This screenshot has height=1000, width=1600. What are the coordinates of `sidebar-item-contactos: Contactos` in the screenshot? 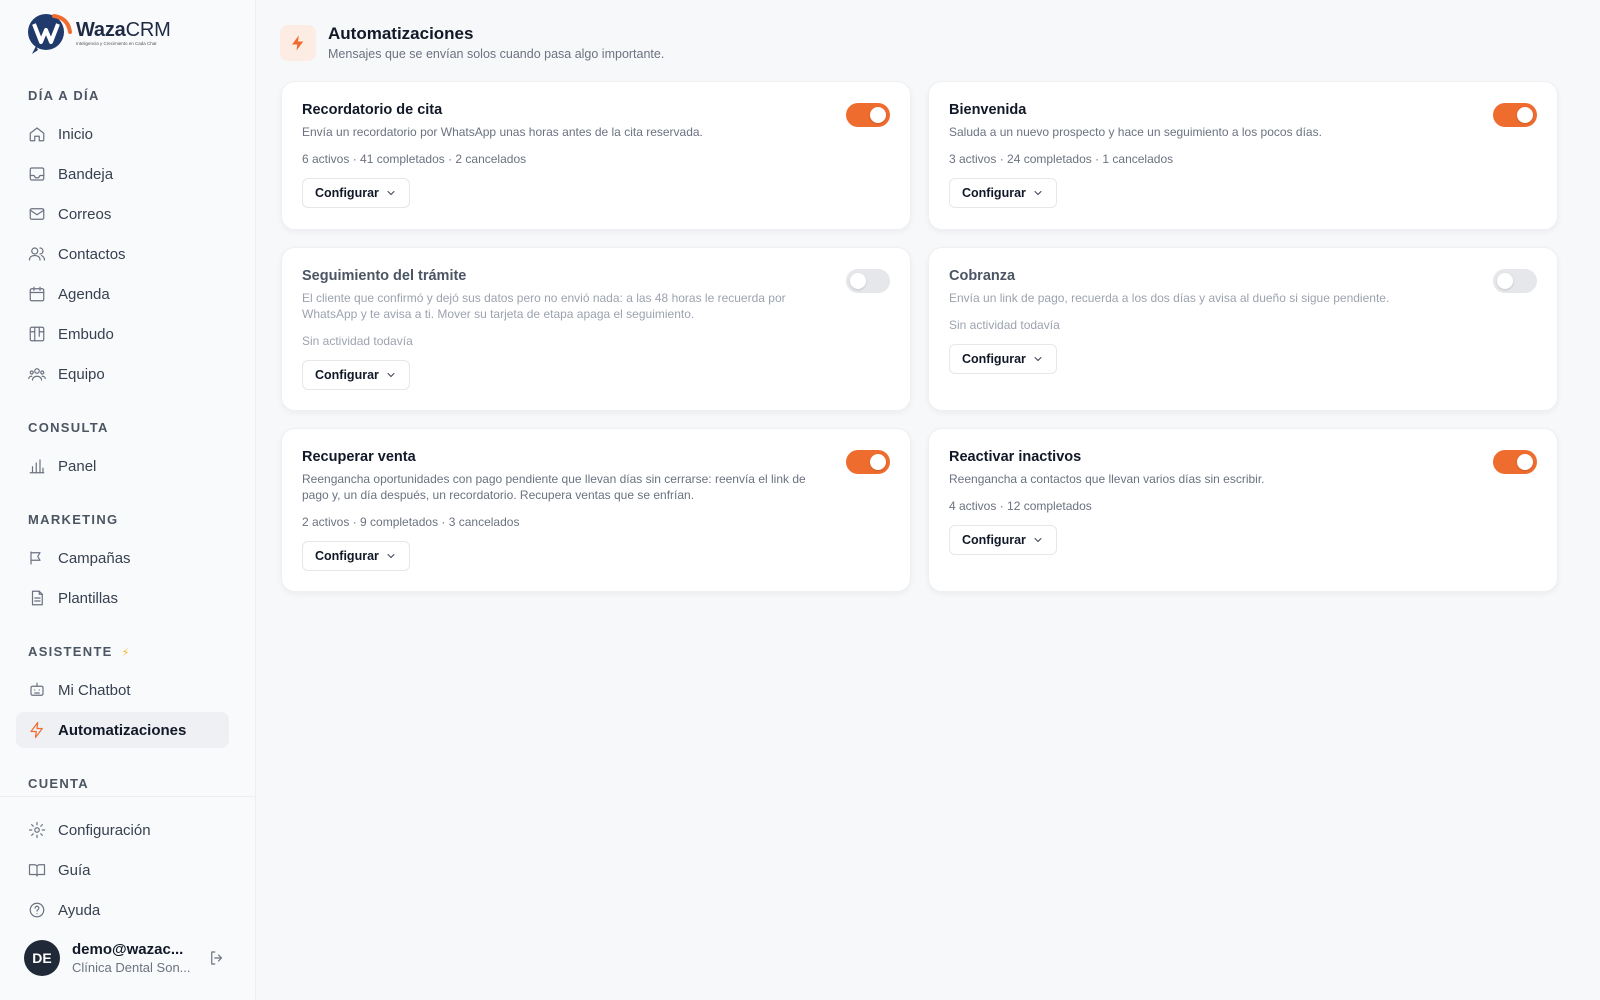 It's located at (122, 254).